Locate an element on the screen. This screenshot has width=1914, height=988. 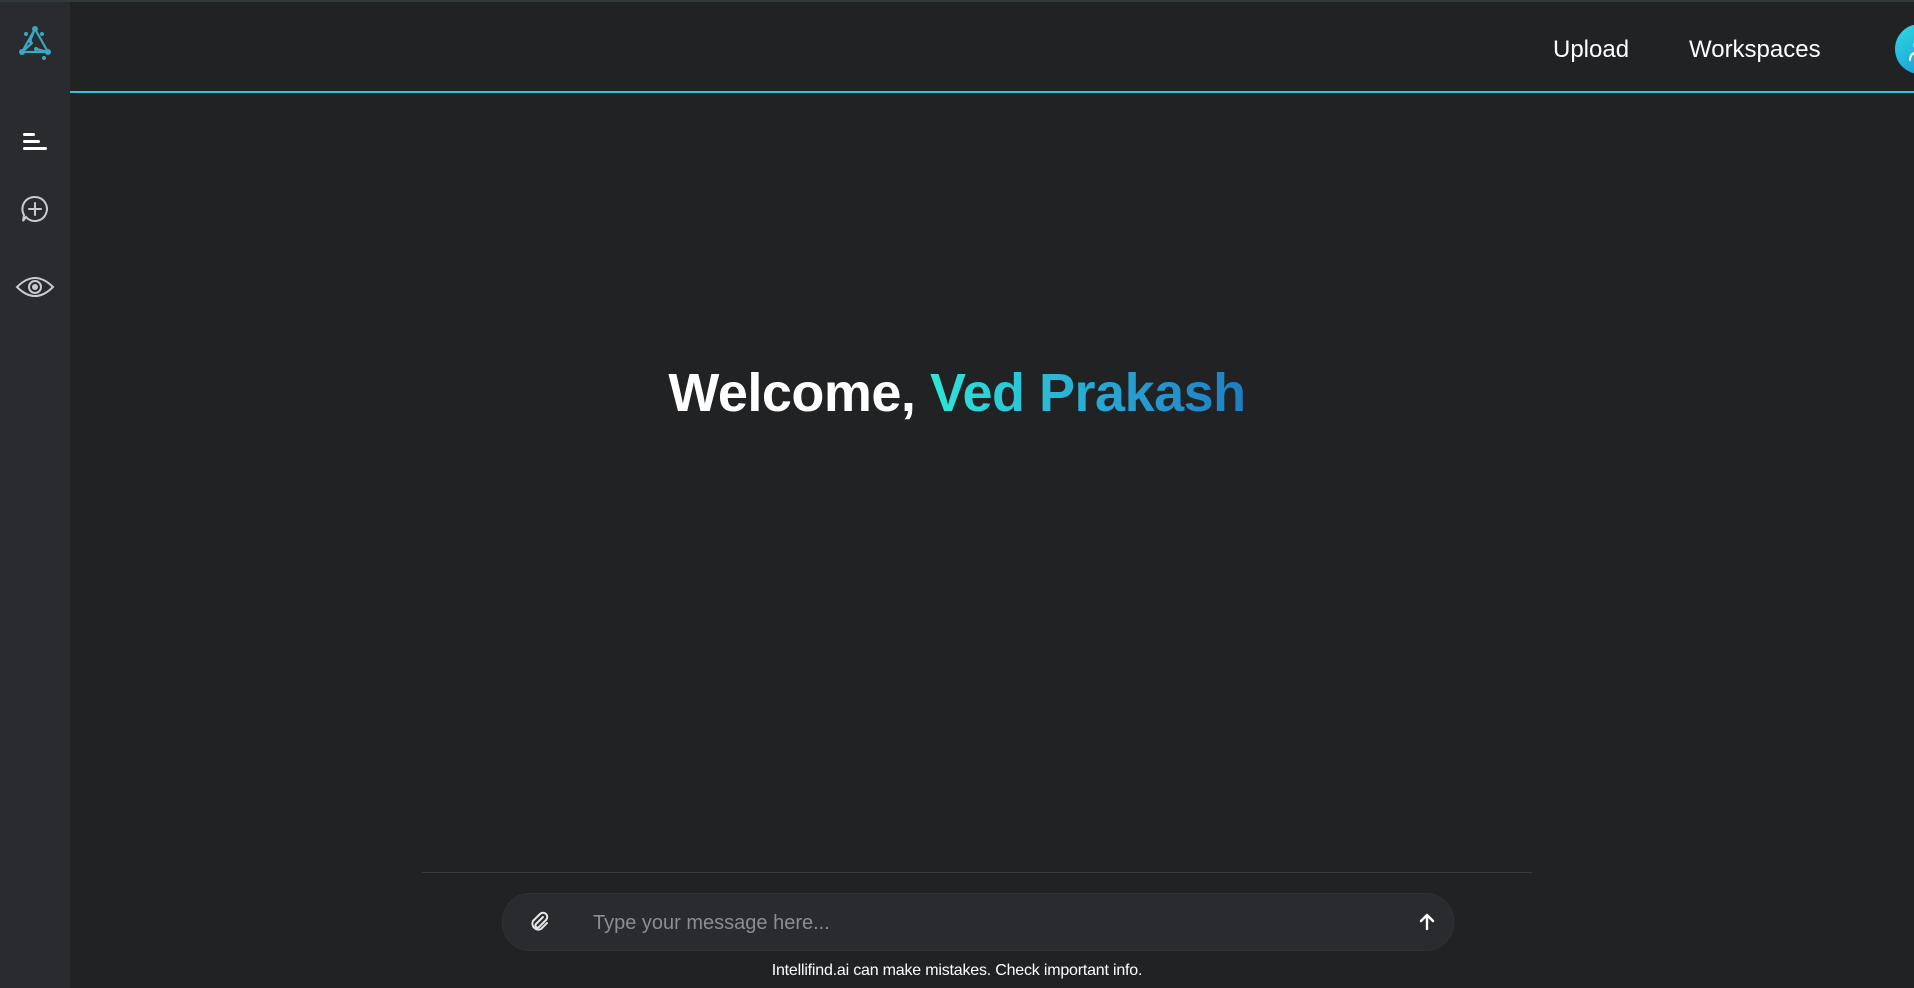
top-bar: Upload Workspaces is located at coordinates (992, 47).